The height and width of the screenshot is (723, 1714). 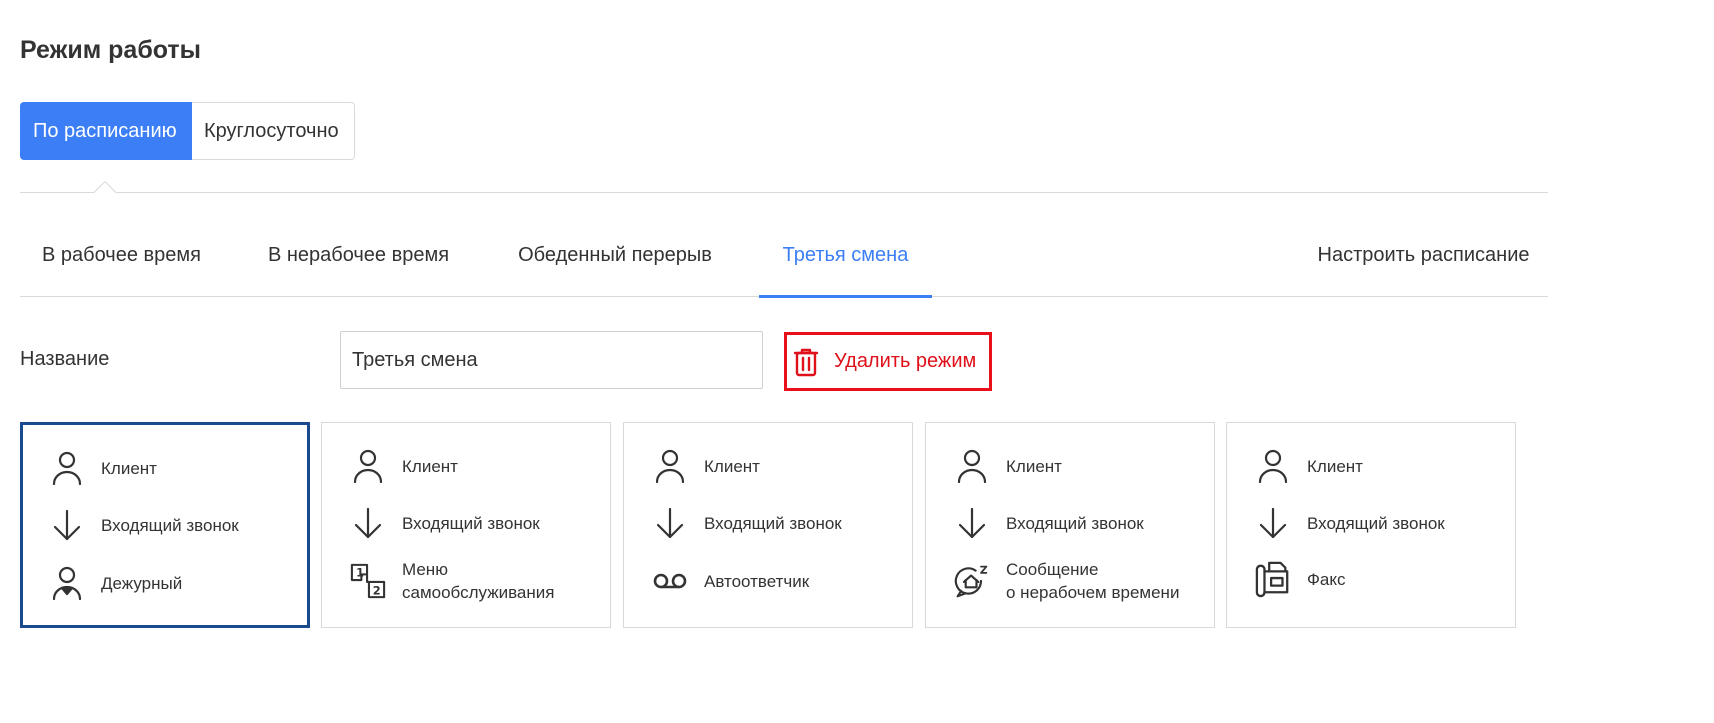 What do you see at coordinates (360, 572) in the screenshot?
I see `svg-text: 1` at bounding box center [360, 572].